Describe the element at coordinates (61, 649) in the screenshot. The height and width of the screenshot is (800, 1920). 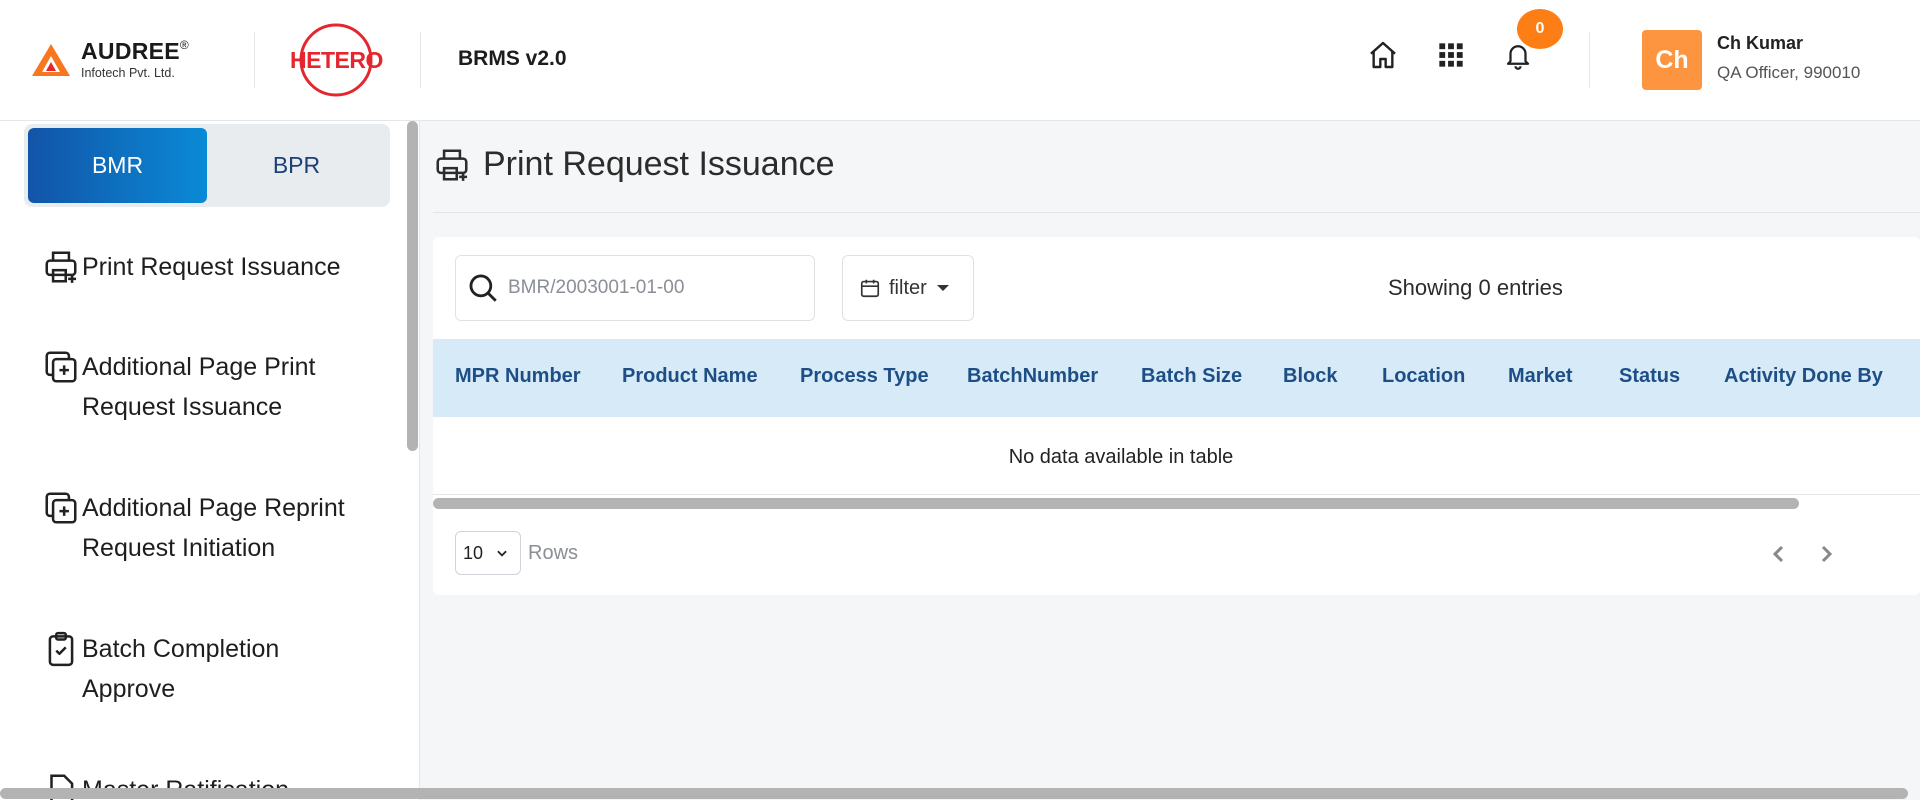
I see `clipboard-check-icon` at that location.